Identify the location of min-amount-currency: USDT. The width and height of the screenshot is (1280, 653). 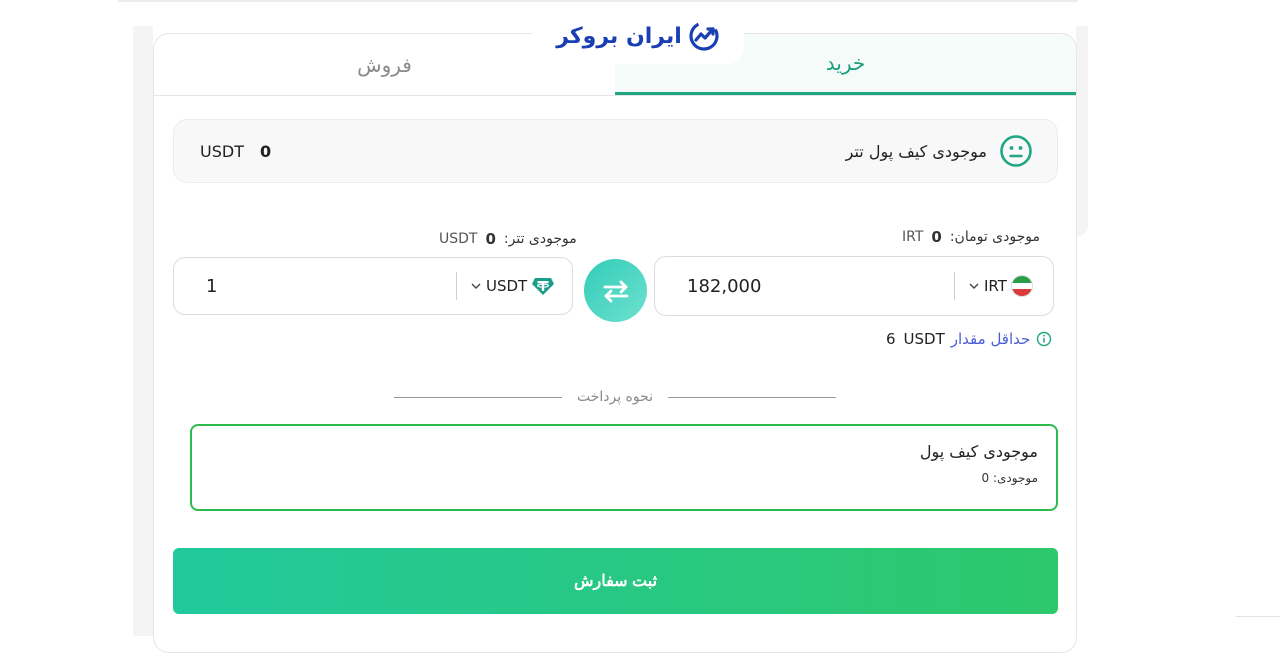
(924, 339).